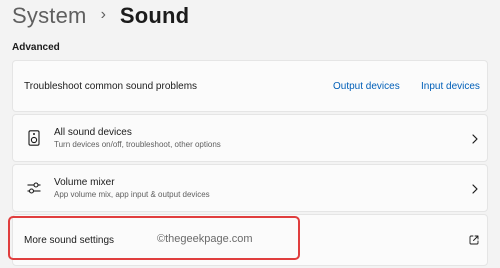 Image resolution: width=500 pixels, height=268 pixels. I want to click on troubleshoot-label: Troubleshoot common sound problems, so click(111, 86).